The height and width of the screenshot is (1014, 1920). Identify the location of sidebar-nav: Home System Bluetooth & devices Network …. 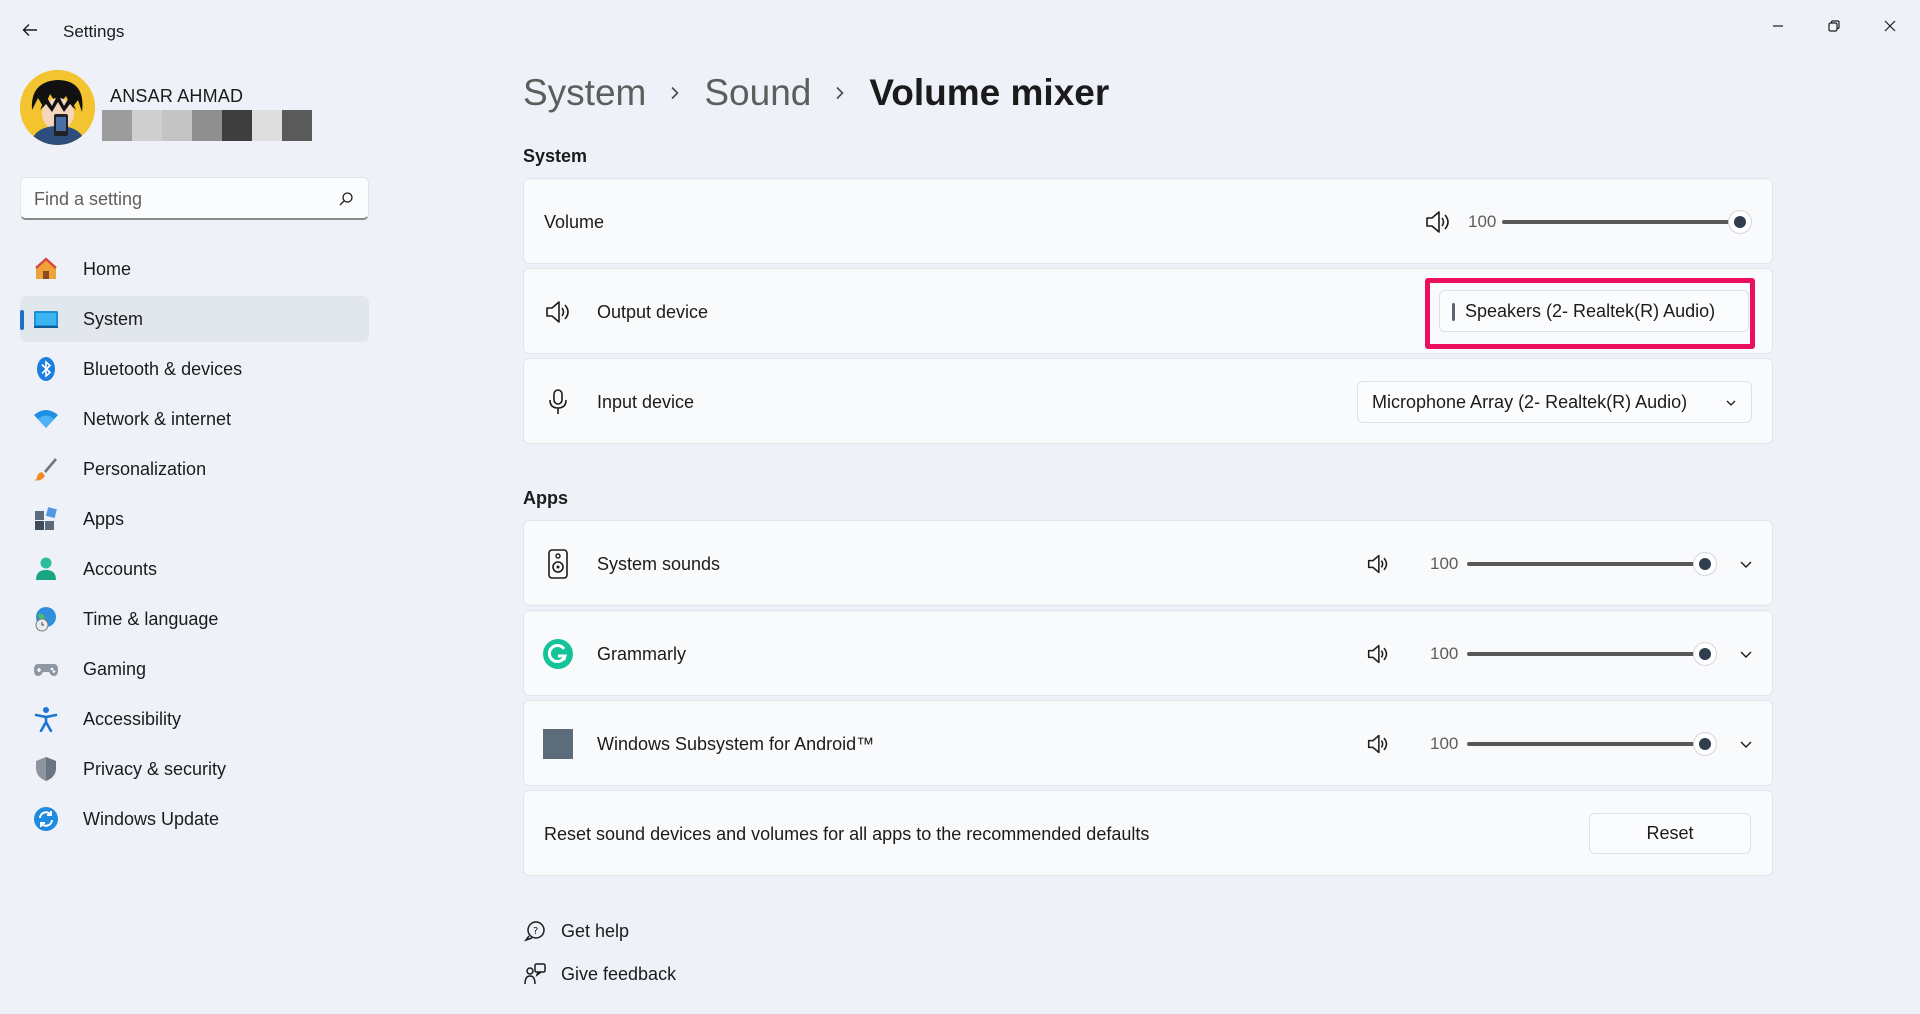
(194, 546).